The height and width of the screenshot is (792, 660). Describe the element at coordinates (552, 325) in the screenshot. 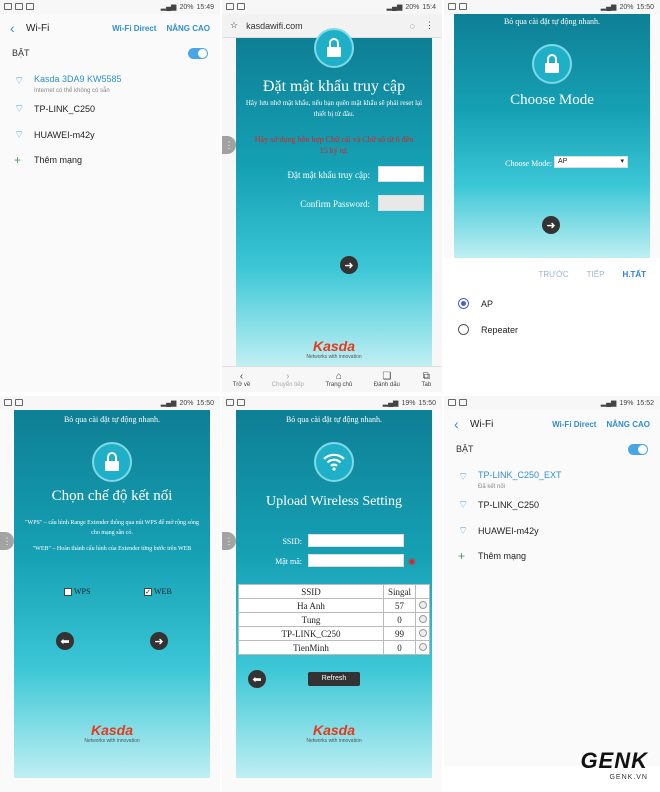

I see `mode-dialog: TRƯỚC TIẾP H.TẤT AP Repeater` at that location.